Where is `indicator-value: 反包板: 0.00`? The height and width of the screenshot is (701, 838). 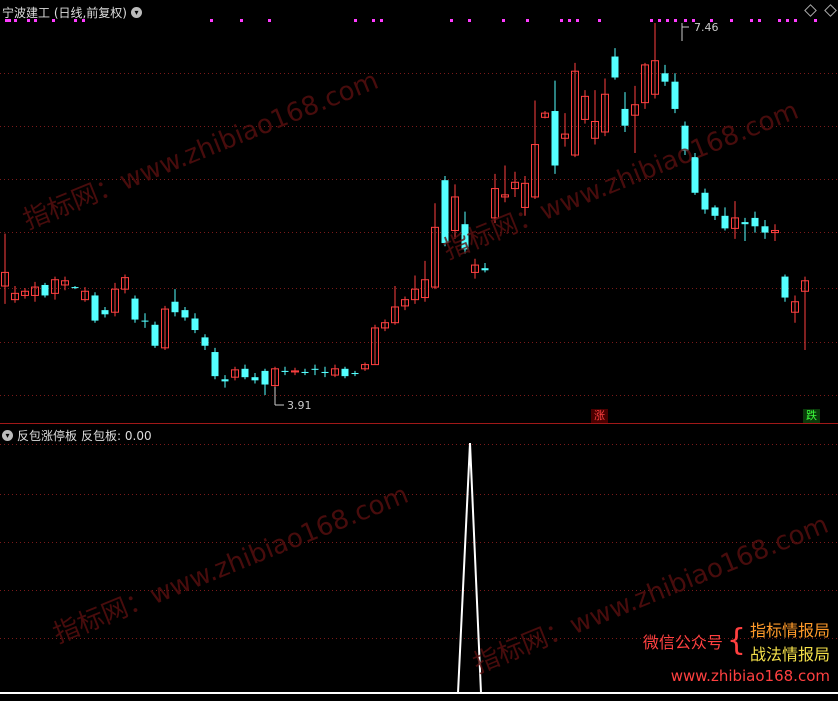 indicator-value: 反包板: 0.00 is located at coordinates (116, 436).